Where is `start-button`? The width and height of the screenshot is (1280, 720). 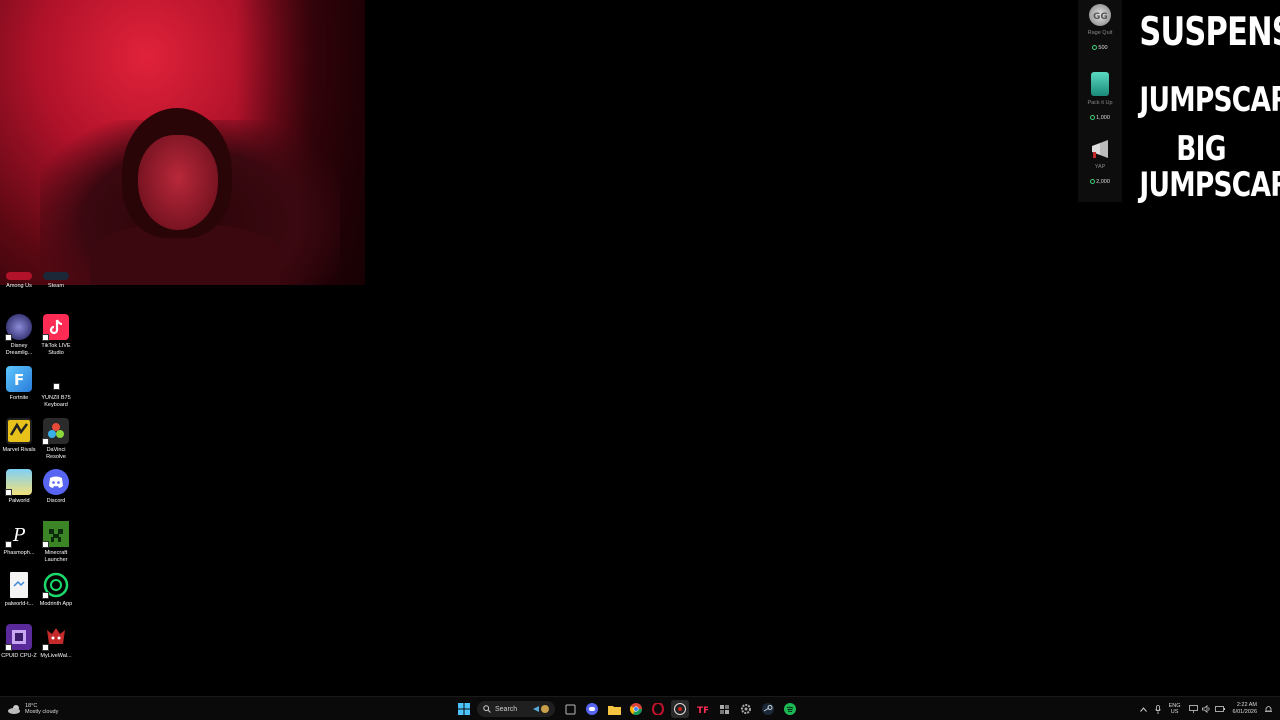
start-button is located at coordinates (464, 709).